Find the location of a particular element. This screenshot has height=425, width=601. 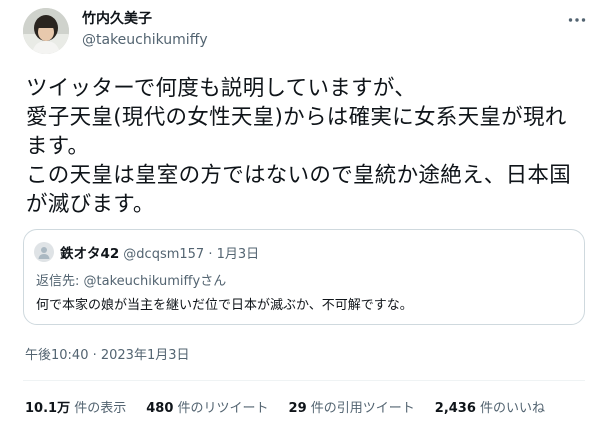

stat-views: 10.1万 件の表示 is located at coordinates (75, 406).